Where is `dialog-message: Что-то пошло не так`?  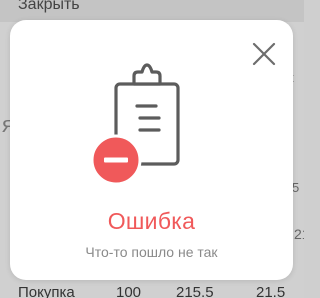
dialog-message: Что-то пошло не так is located at coordinates (151, 252).